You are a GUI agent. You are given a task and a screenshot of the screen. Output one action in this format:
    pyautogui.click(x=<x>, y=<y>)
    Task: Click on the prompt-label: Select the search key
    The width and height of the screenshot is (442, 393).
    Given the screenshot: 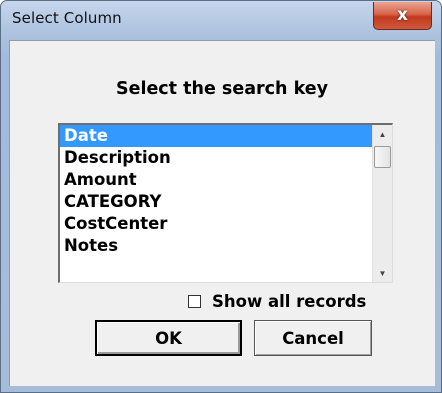 What is the action you would take?
    pyautogui.click(x=222, y=89)
    